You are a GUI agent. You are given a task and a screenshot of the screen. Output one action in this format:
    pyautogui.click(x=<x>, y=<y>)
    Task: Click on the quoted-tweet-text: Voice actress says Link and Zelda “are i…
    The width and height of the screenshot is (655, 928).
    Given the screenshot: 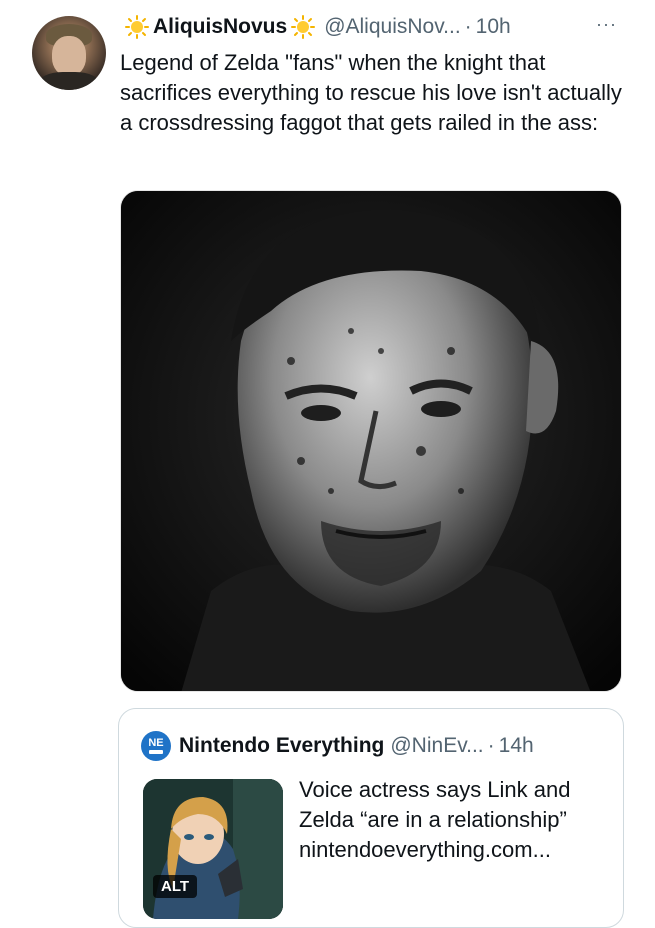 What is the action you would take?
    pyautogui.click(x=435, y=819)
    